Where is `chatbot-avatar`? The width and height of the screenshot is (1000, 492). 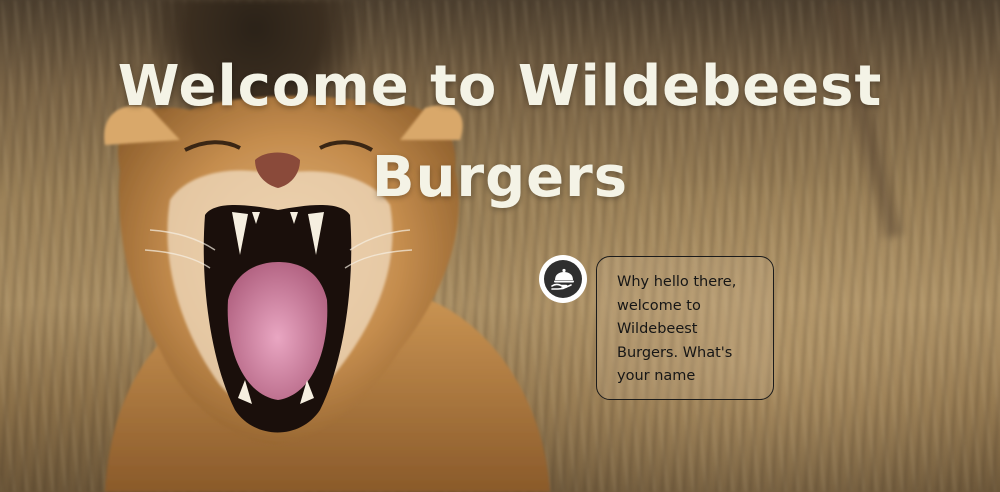
chatbot-avatar is located at coordinates (563, 279).